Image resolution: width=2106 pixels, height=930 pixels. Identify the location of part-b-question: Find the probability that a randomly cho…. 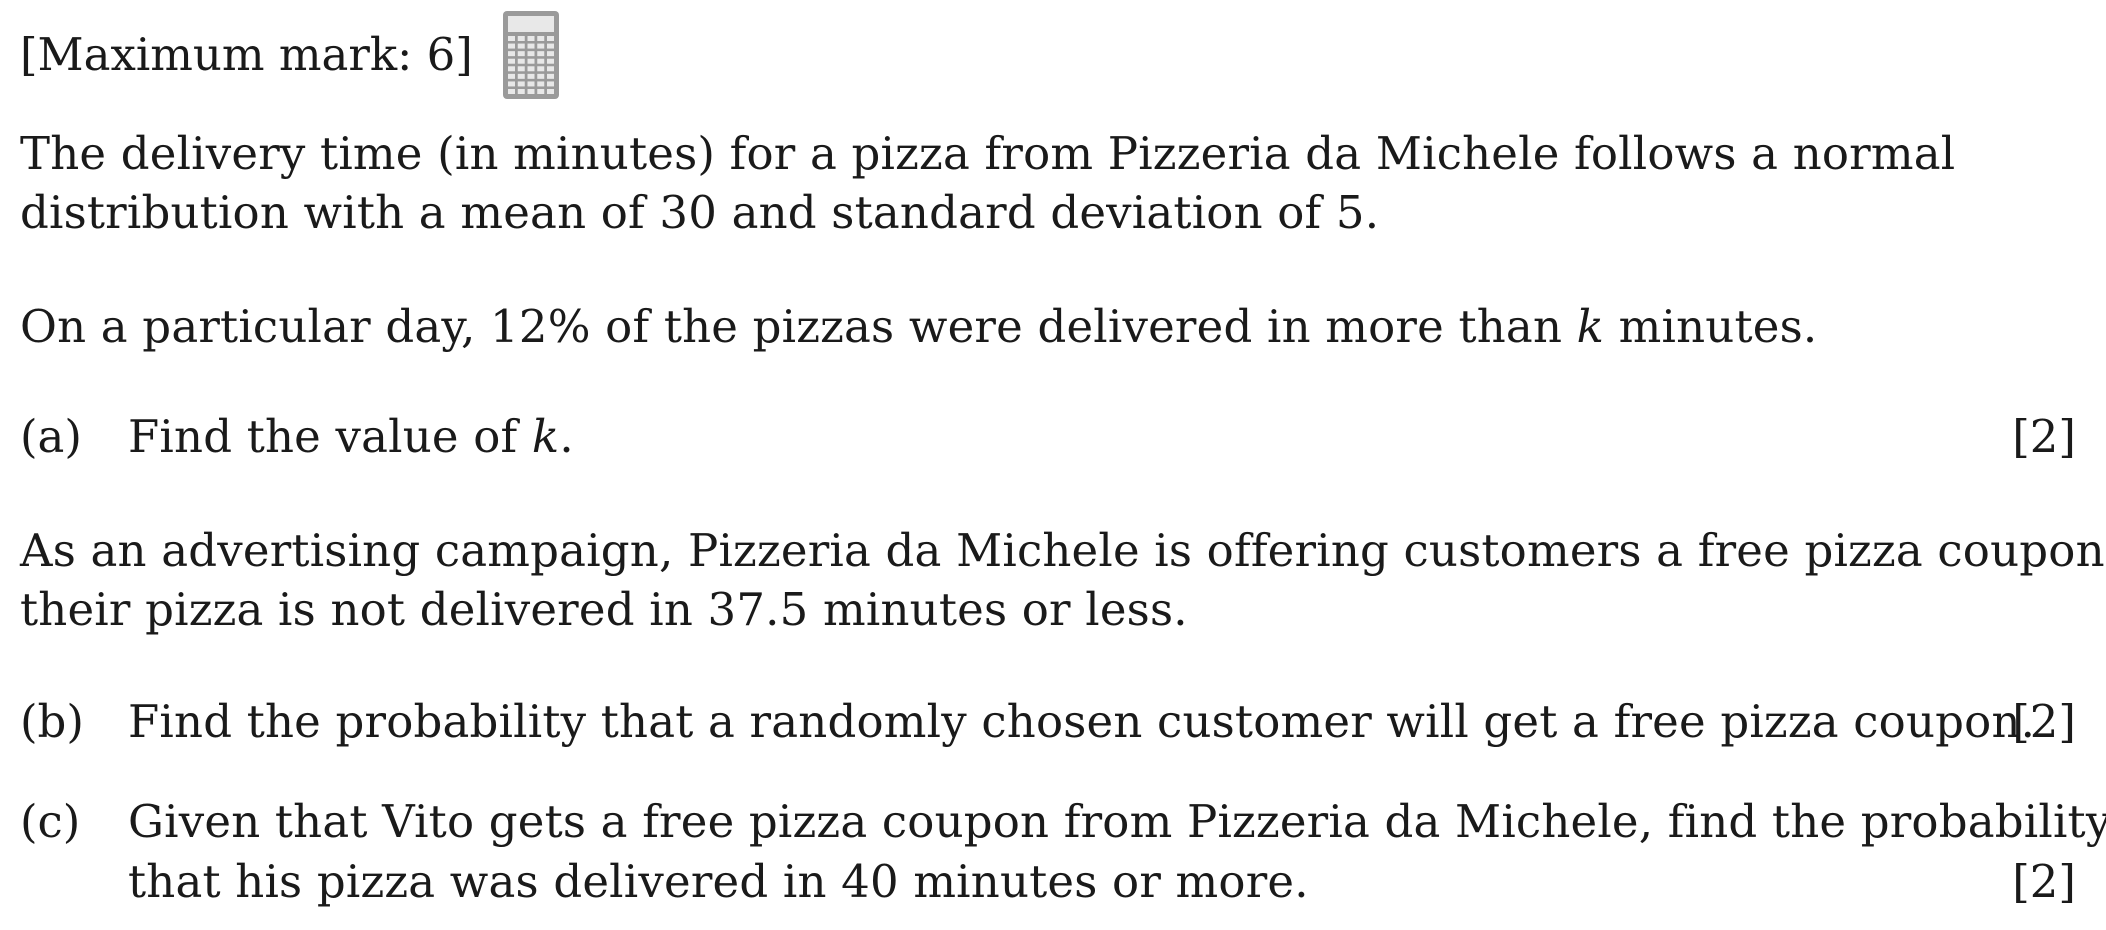
(1082, 721).